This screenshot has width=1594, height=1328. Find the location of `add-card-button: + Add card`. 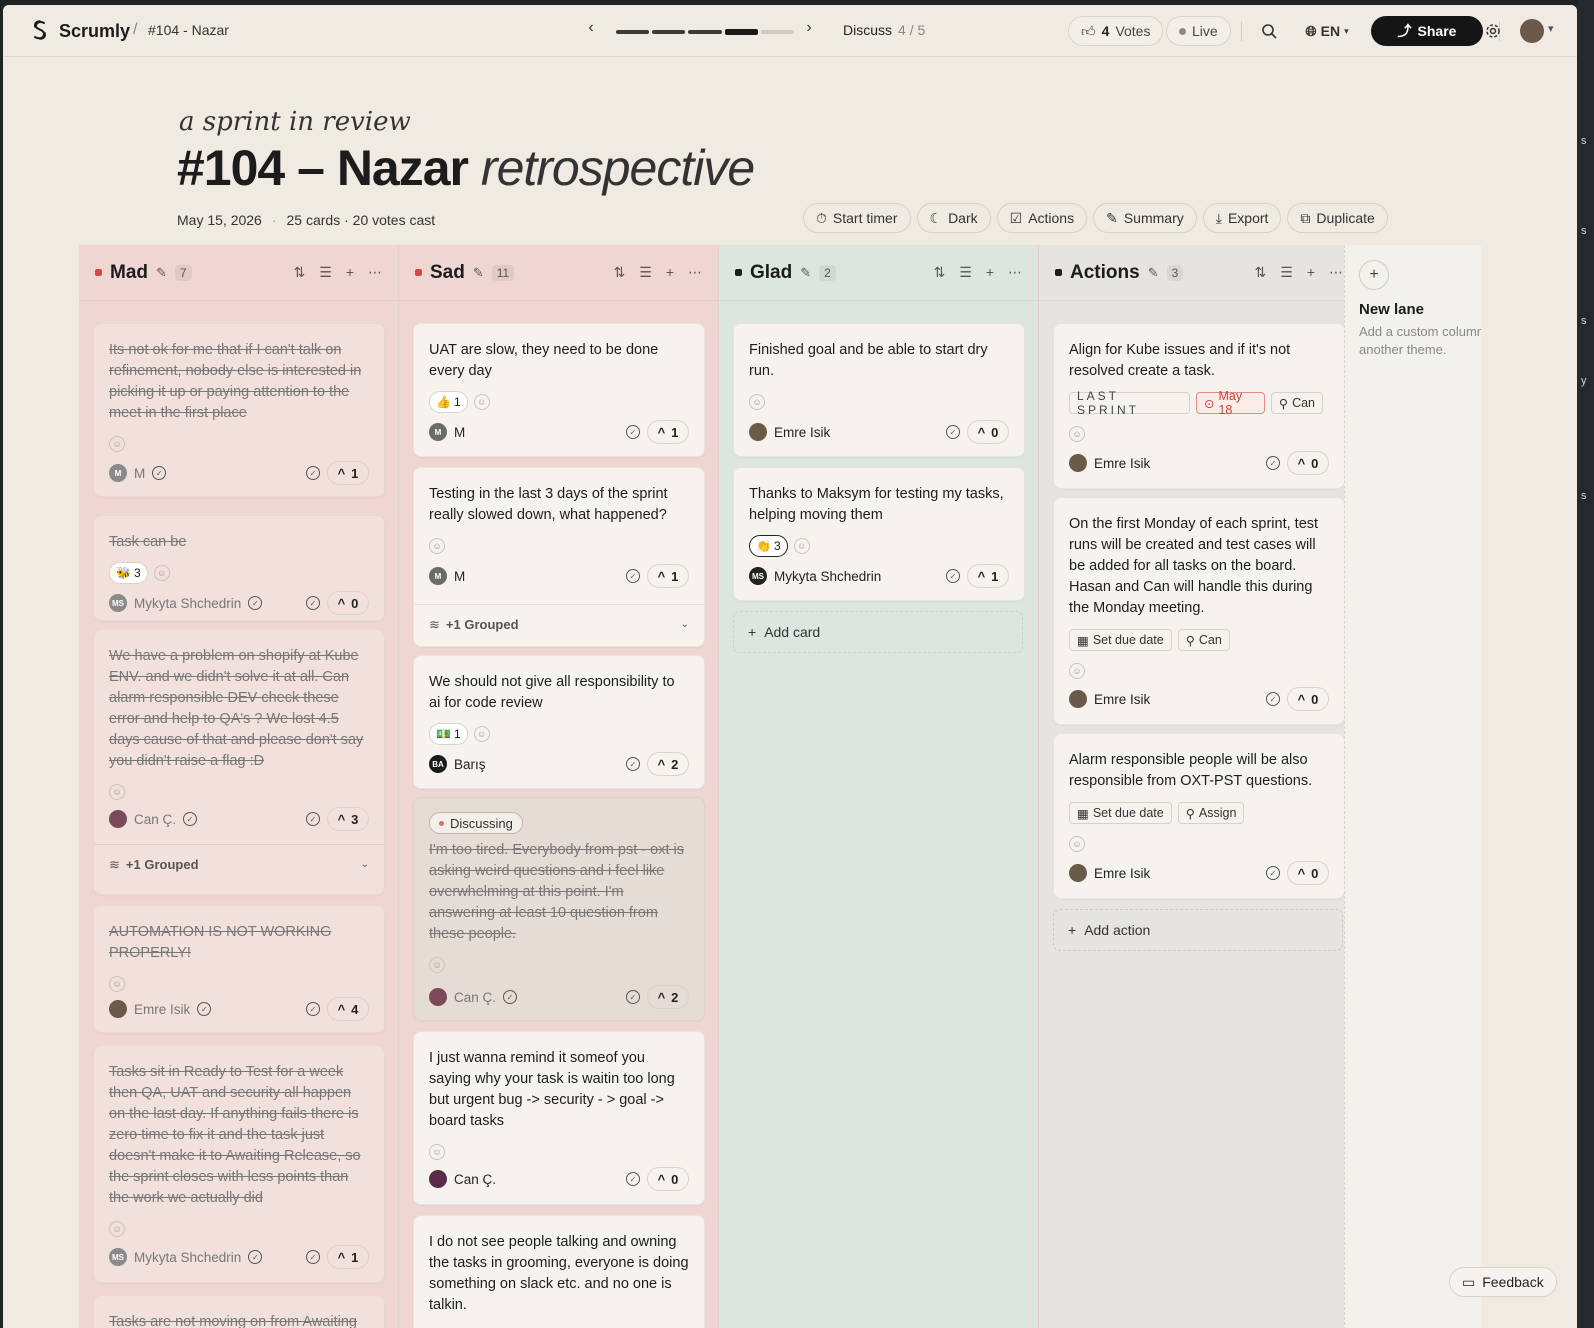

add-card-button: + Add card is located at coordinates (878, 632).